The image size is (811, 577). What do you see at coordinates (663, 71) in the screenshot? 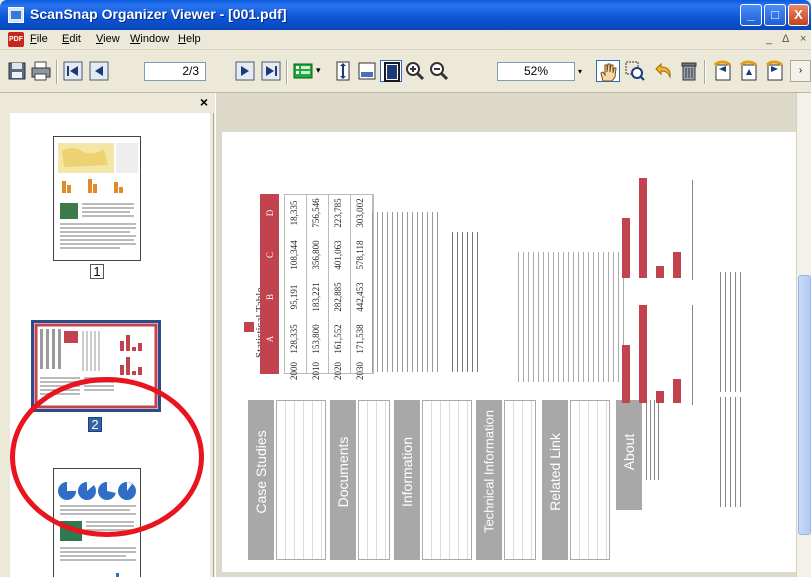
I see `undo-icon` at bounding box center [663, 71].